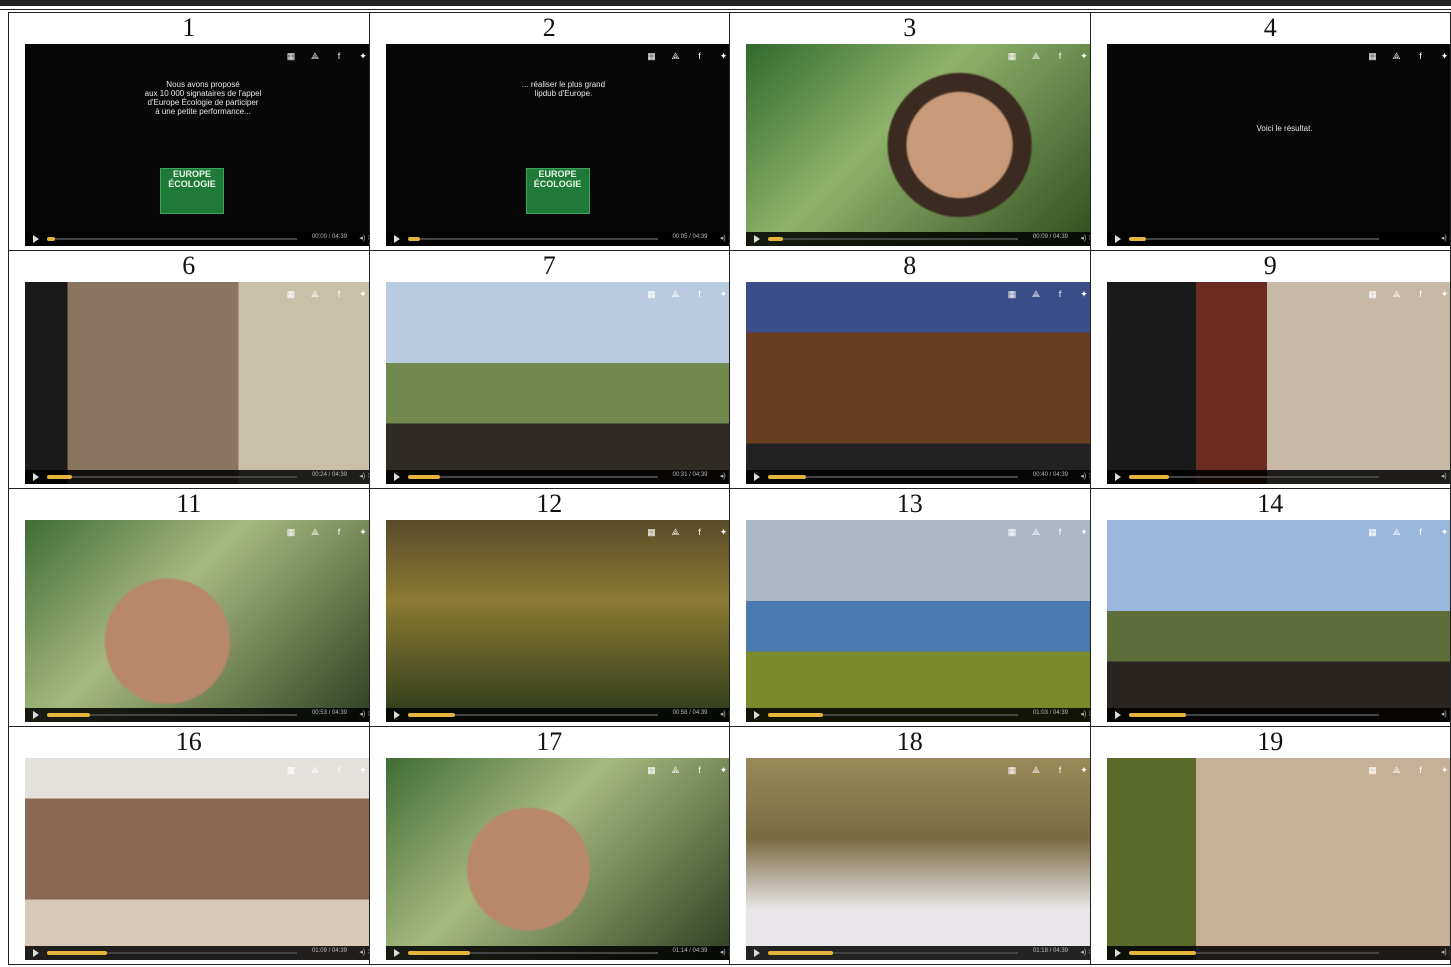  I want to click on video-frame: Voici le résultat. ▦⟁f✦ ◂) ✕, so click(1278, 145).